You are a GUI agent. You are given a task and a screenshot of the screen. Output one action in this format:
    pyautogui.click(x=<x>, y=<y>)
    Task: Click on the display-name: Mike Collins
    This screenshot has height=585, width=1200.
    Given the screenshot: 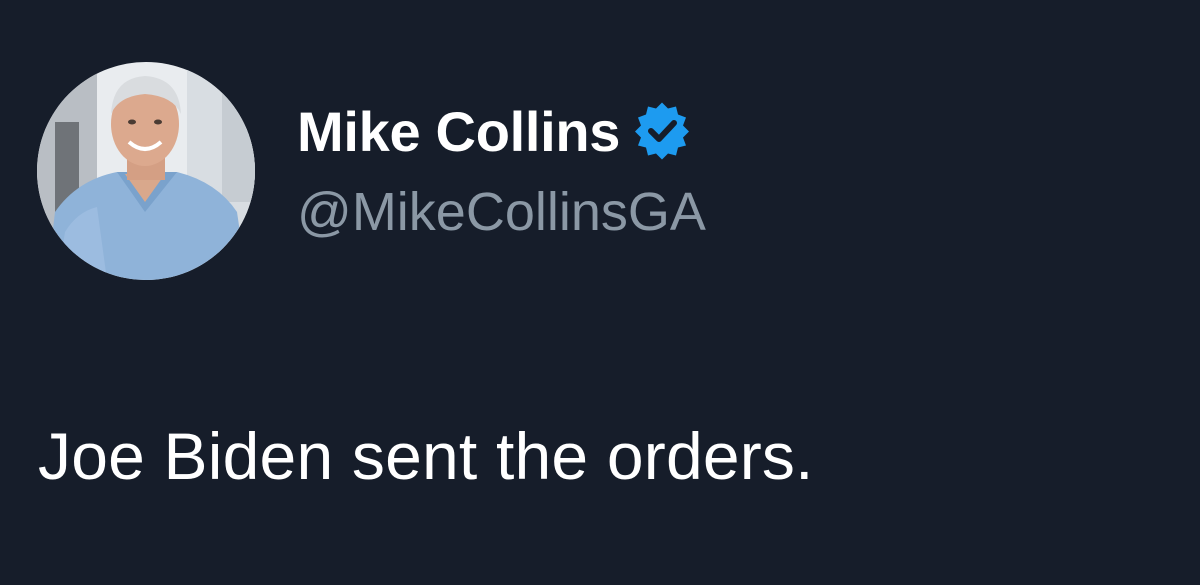 What is the action you would take?
    pyautogui.click(x=458, y=131)
    